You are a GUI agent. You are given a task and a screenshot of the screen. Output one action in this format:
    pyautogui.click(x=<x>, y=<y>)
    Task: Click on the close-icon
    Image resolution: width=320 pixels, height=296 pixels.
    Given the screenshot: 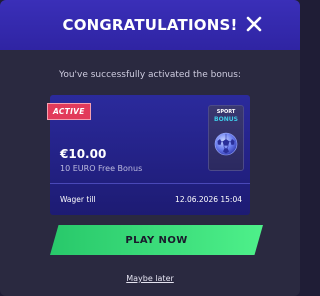 What is the action you would take?
    pyautogui.click(x=254, y=24)
    